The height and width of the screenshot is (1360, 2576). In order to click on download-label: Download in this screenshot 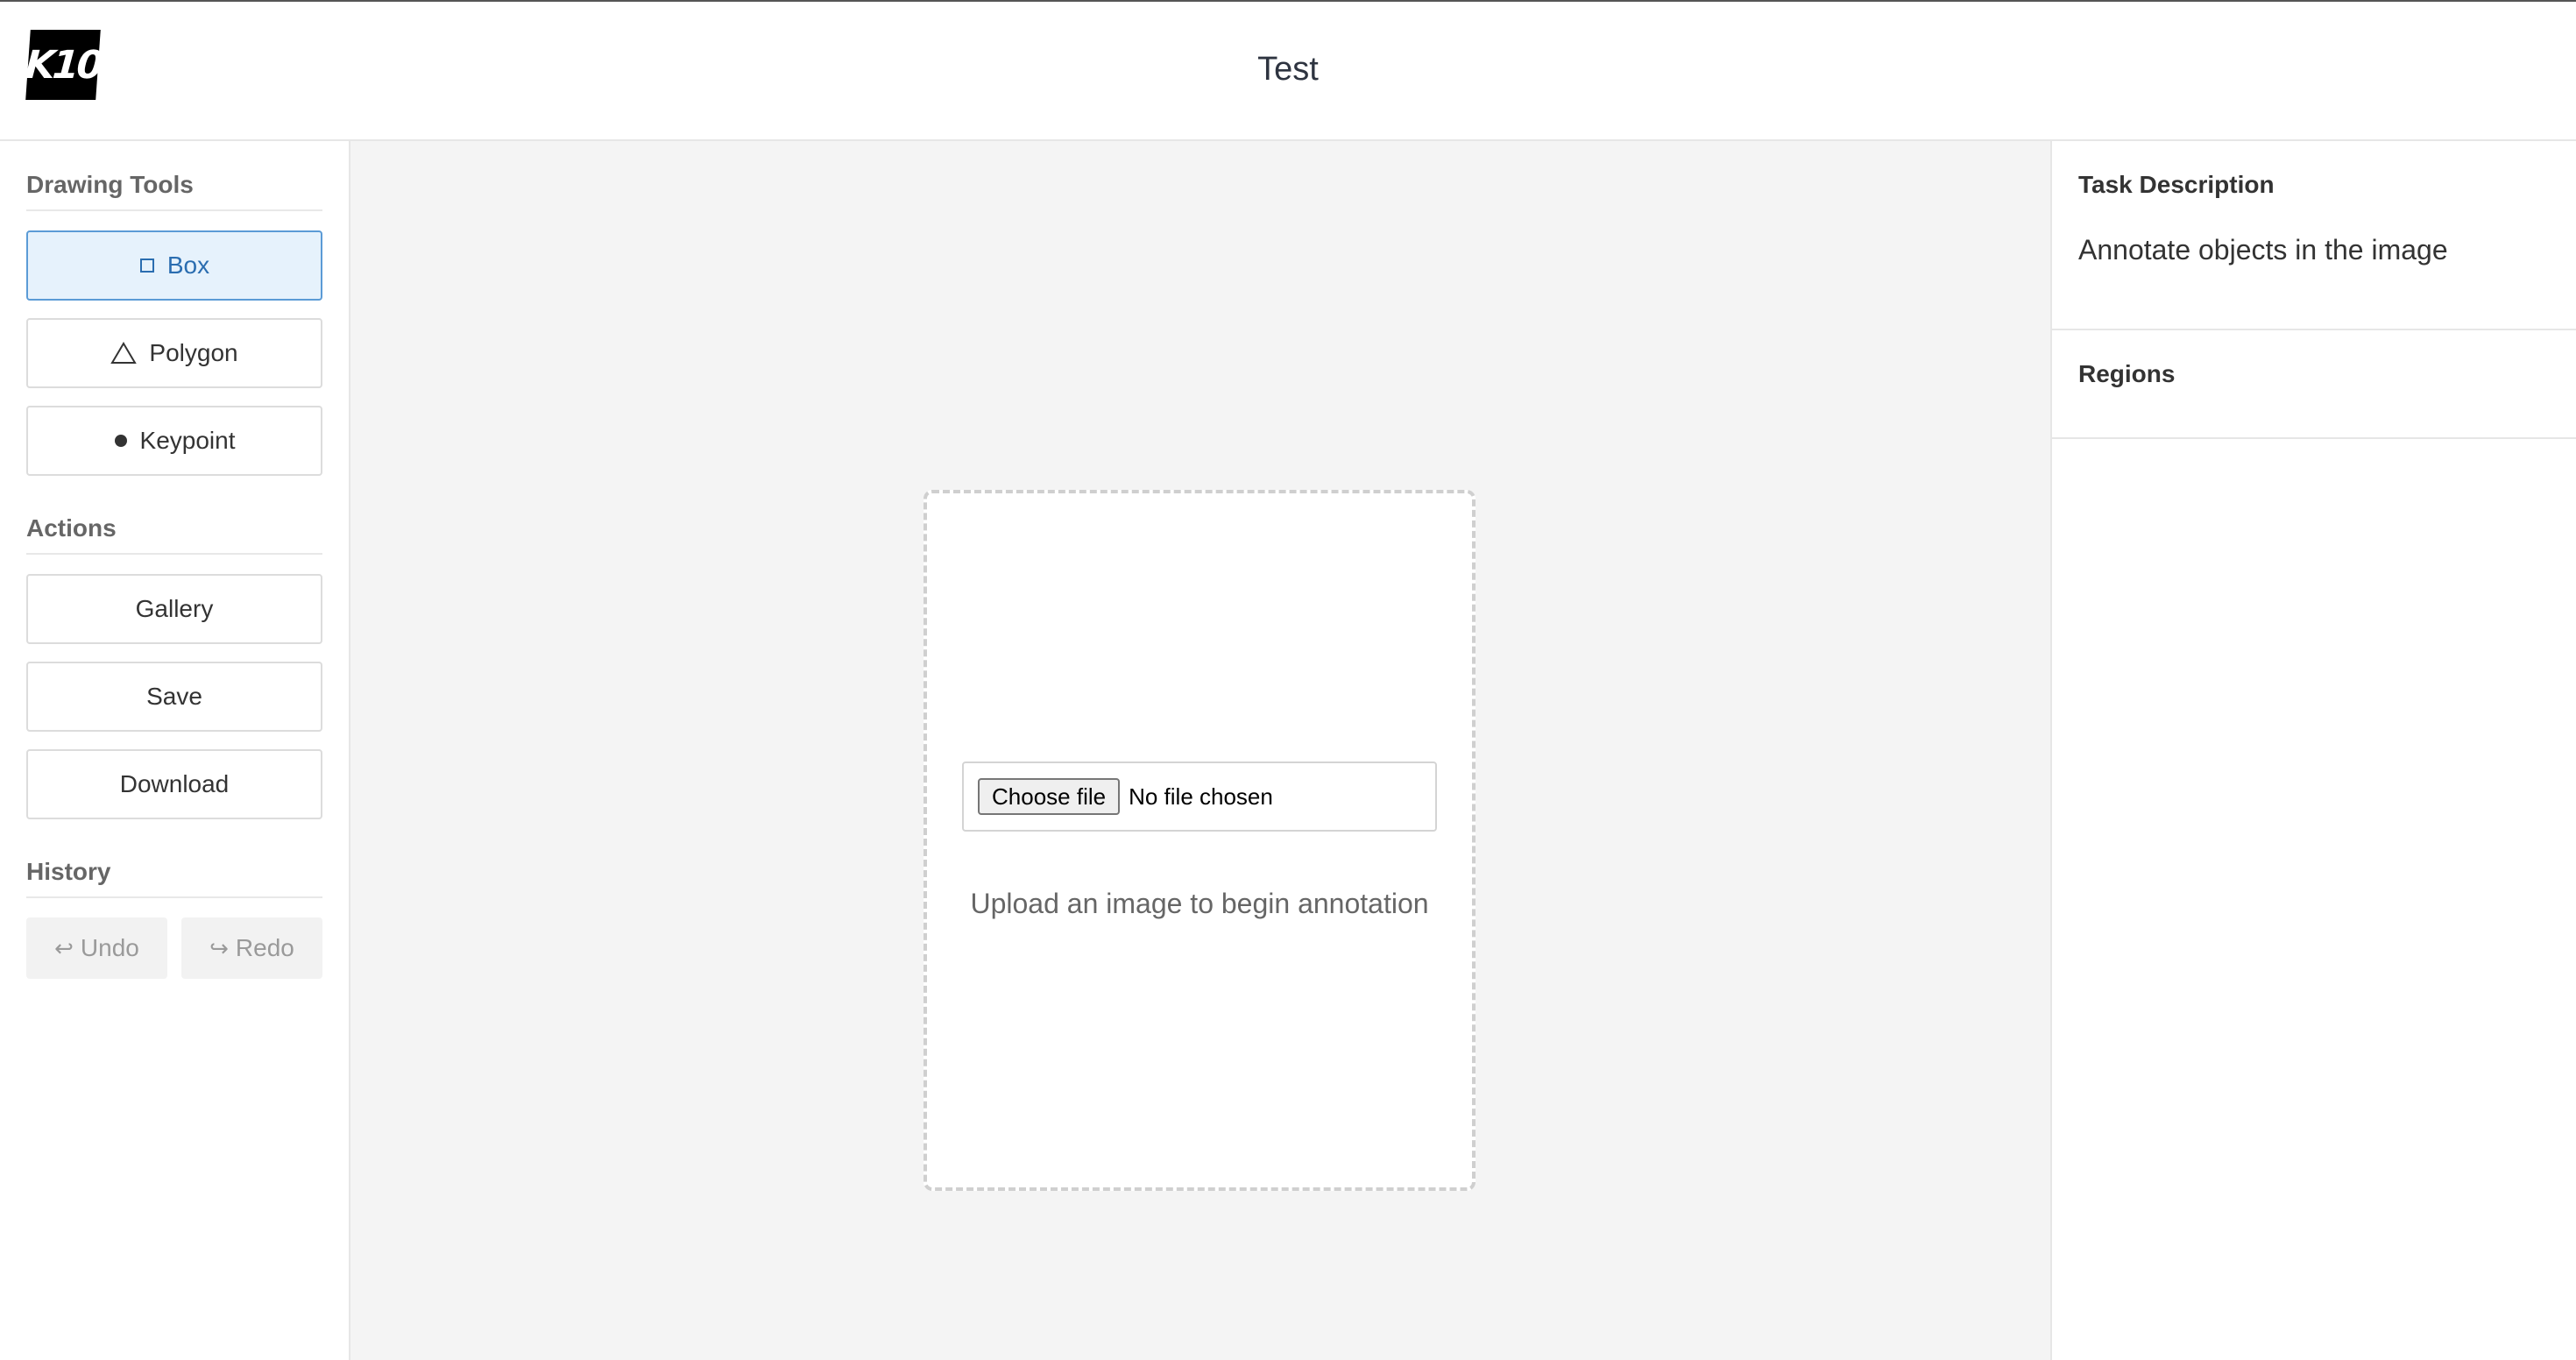, I will do `click(174, 783)`.